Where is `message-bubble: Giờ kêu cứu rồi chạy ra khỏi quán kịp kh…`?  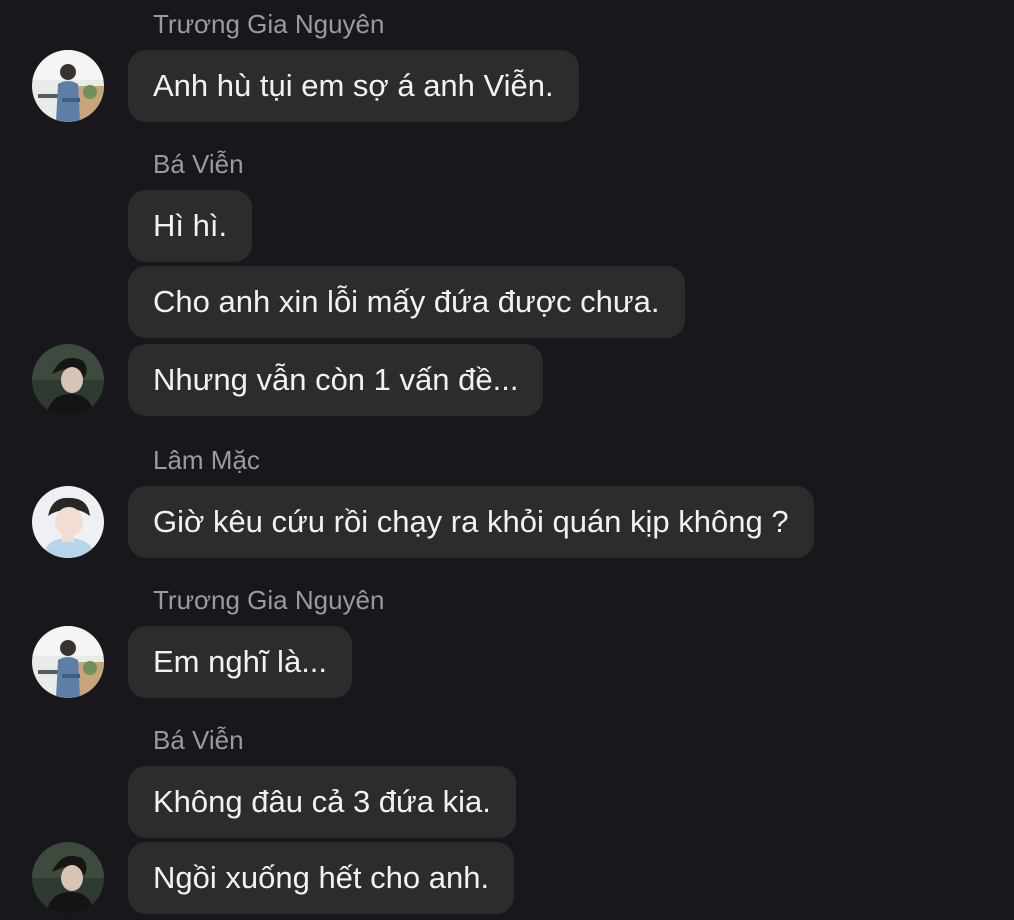 message-bubble: Giờ kêu cứu rồi chạy ra khỏi quán kịp kh… is located at coordinates (471, 522).